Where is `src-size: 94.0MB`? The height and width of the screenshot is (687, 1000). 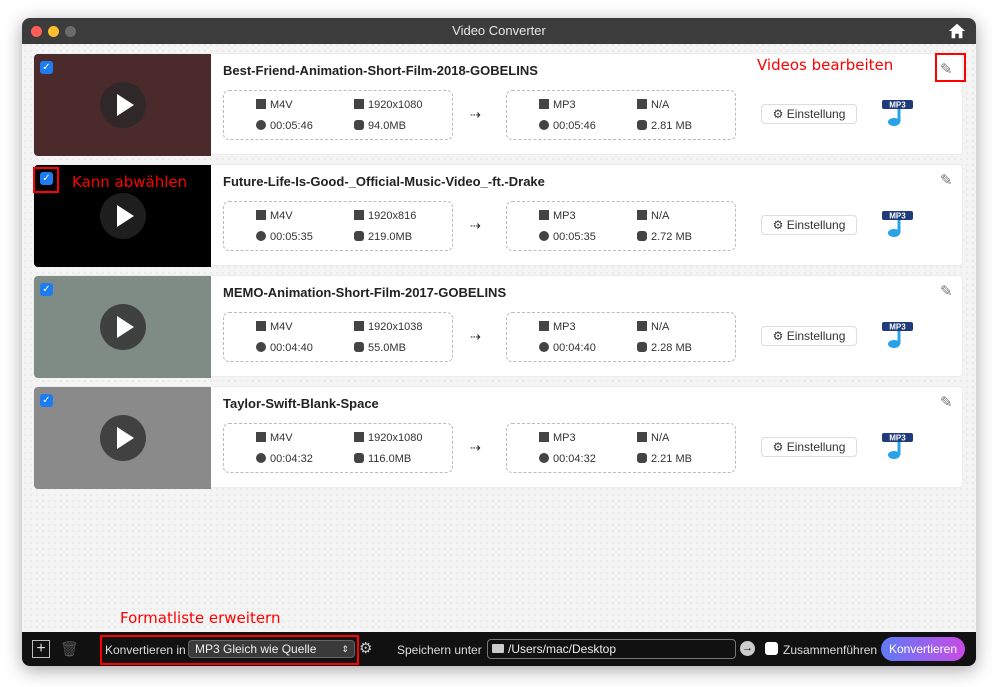 src-size: 94.0MB is located at coordinates (380, 126).